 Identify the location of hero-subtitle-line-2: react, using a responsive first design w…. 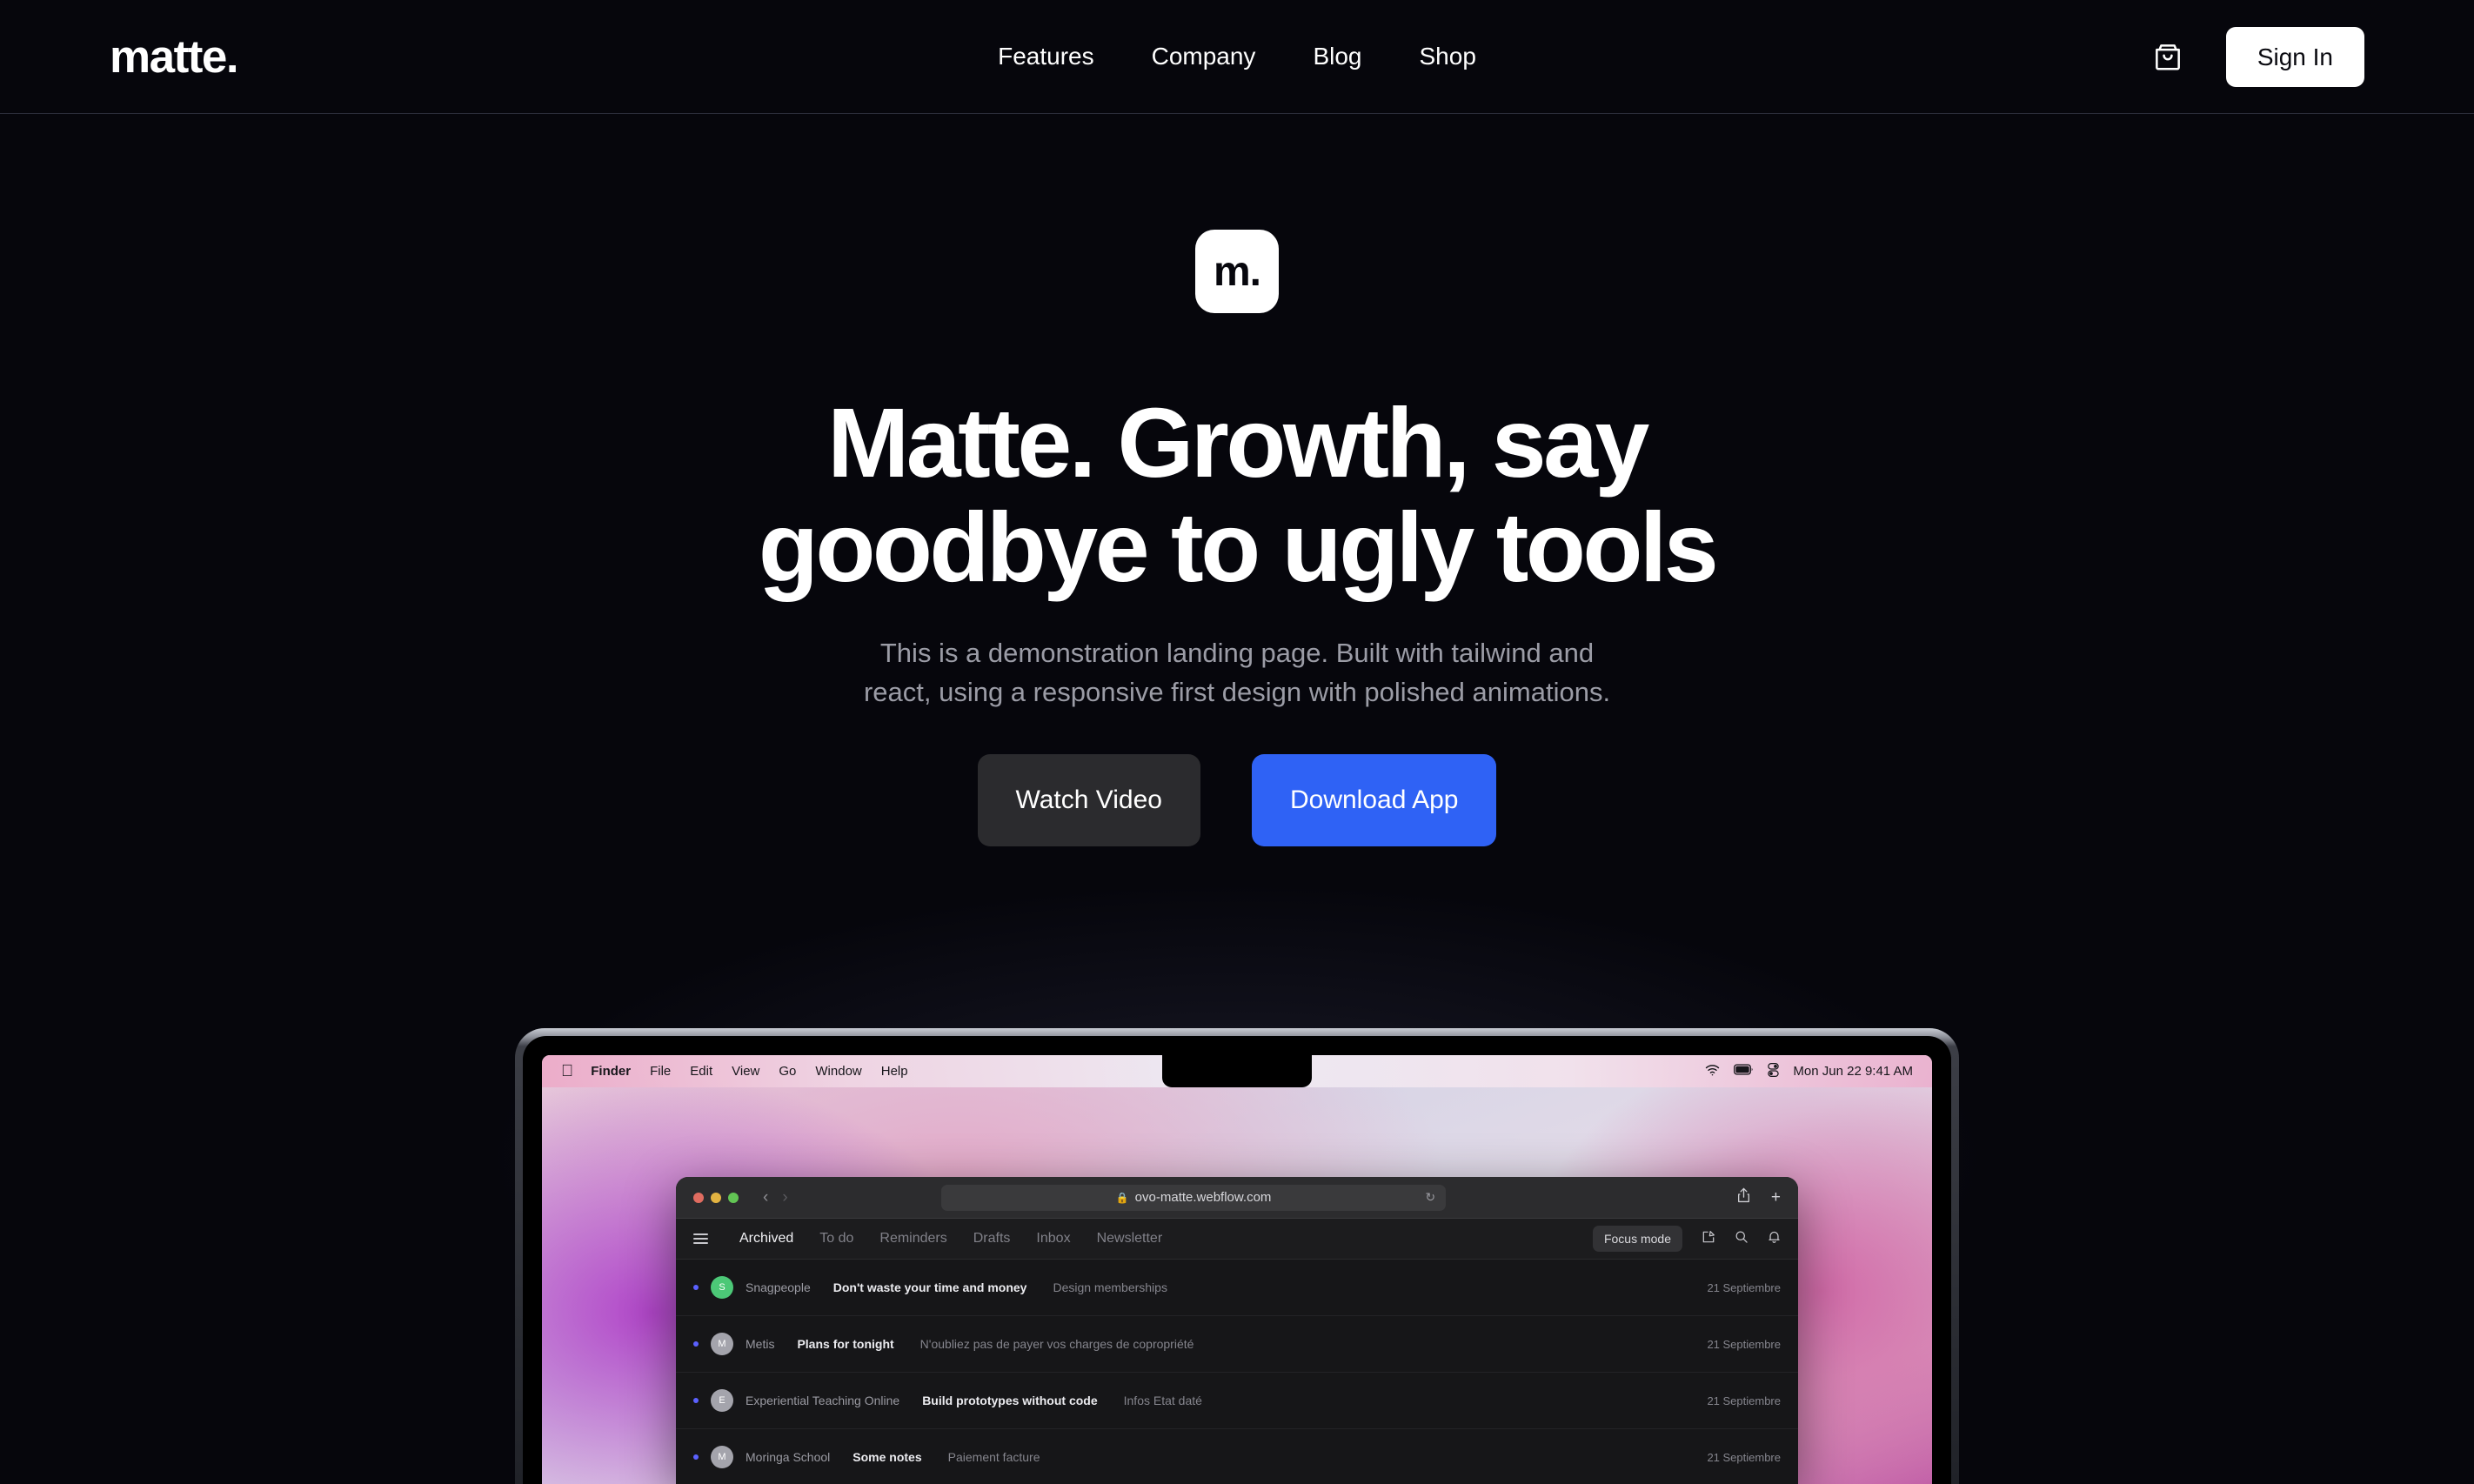
(1237, 692).